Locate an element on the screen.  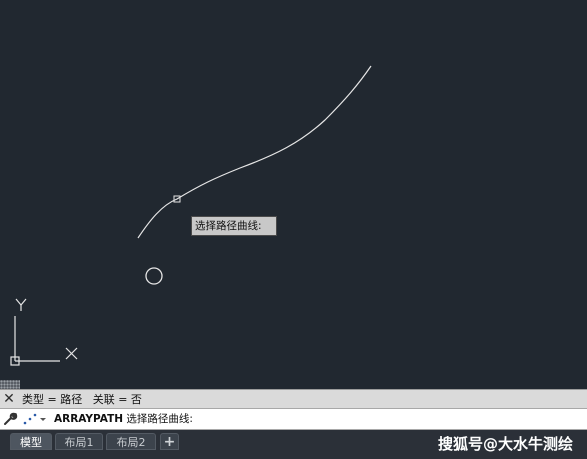
command-line-grip is located at coordinates (10, 384).